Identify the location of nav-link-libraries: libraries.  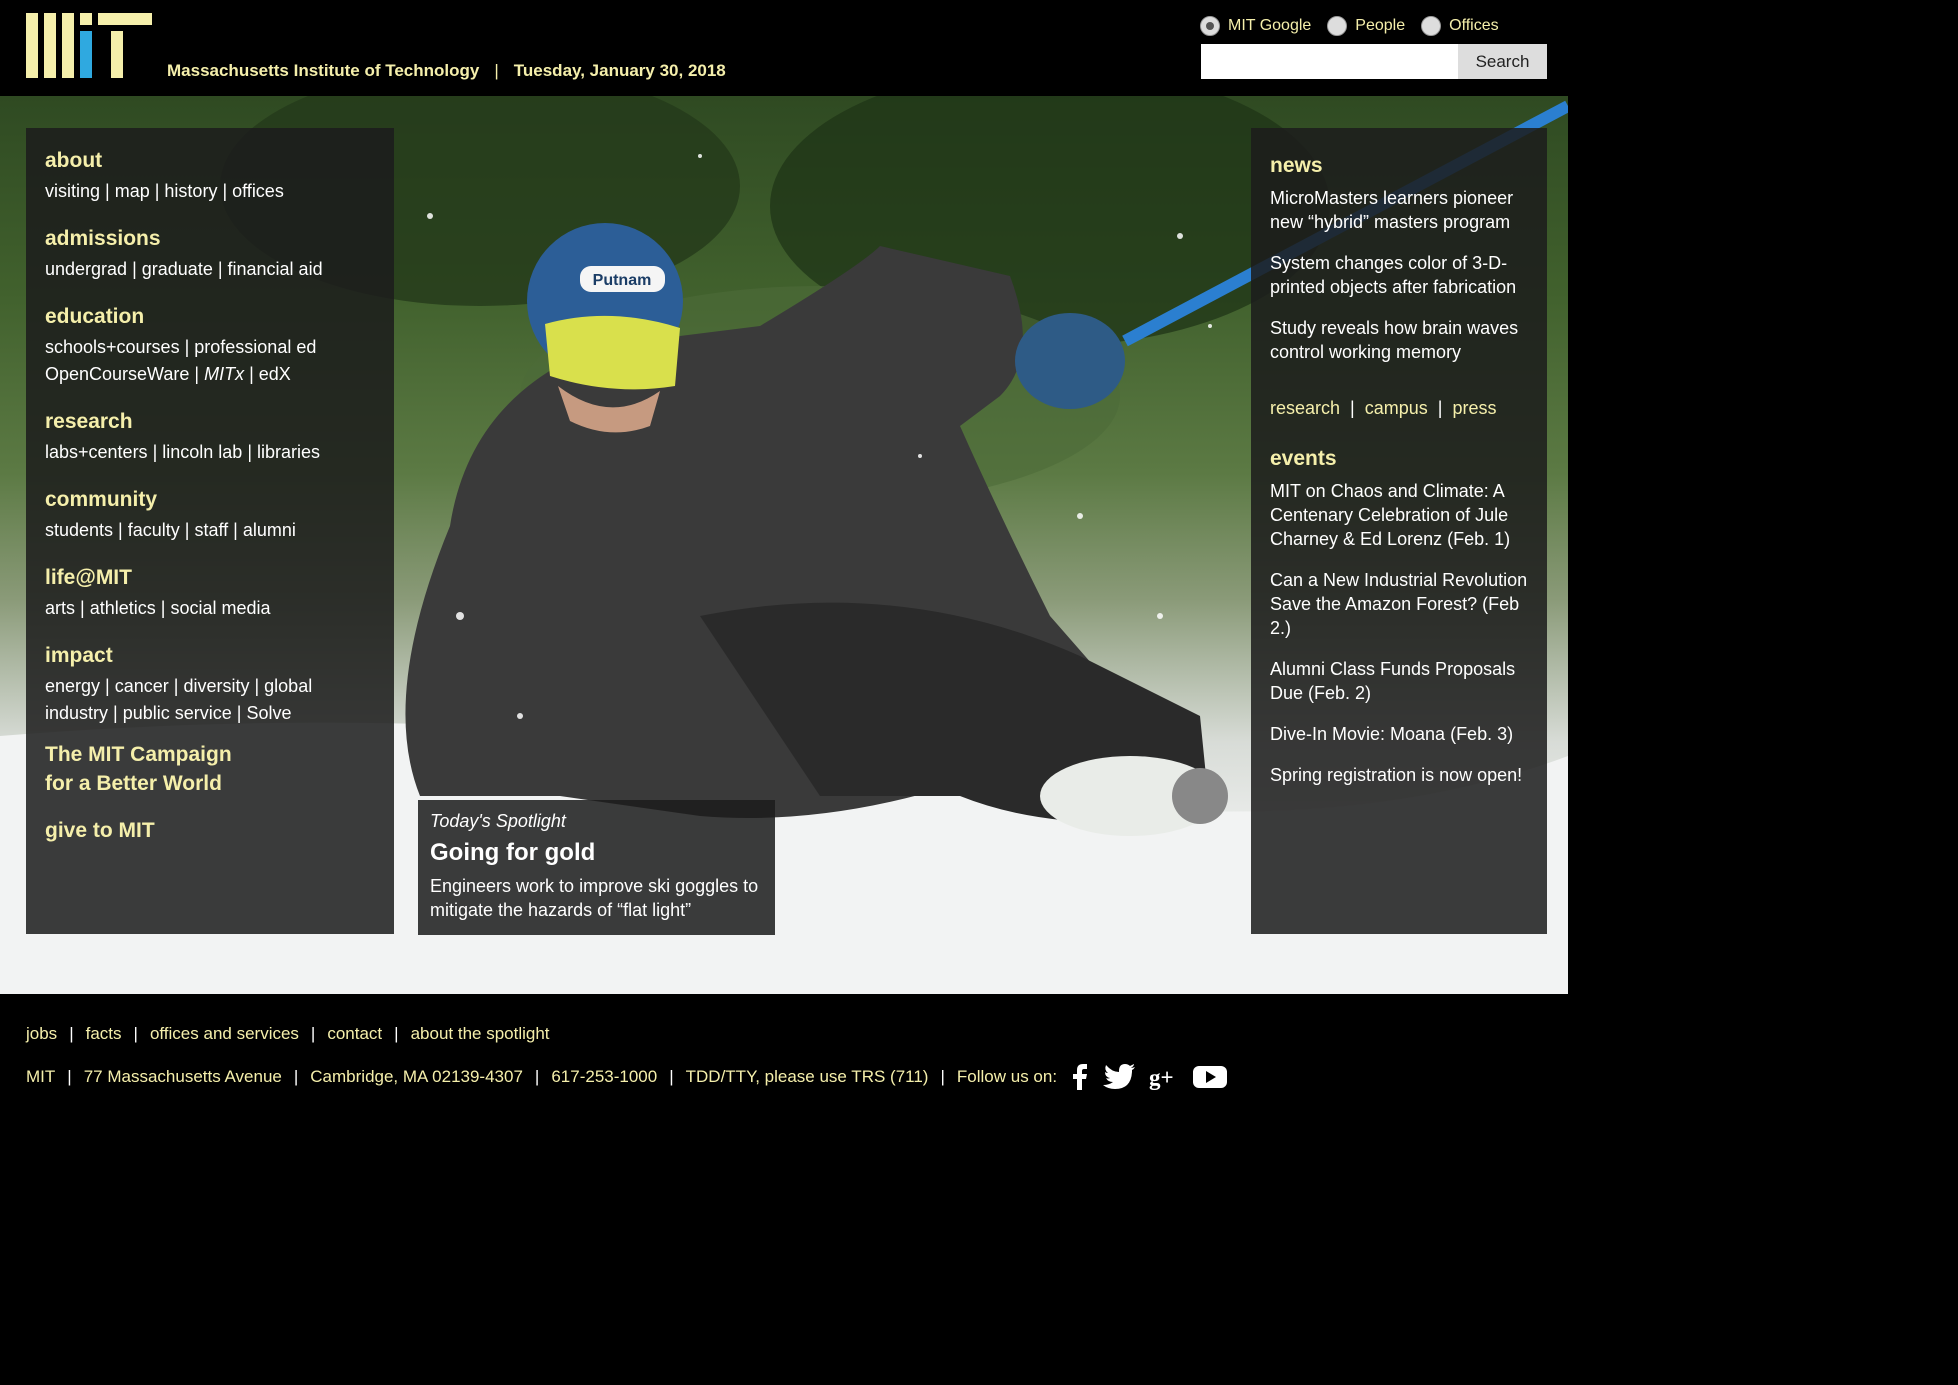
(288, 452).